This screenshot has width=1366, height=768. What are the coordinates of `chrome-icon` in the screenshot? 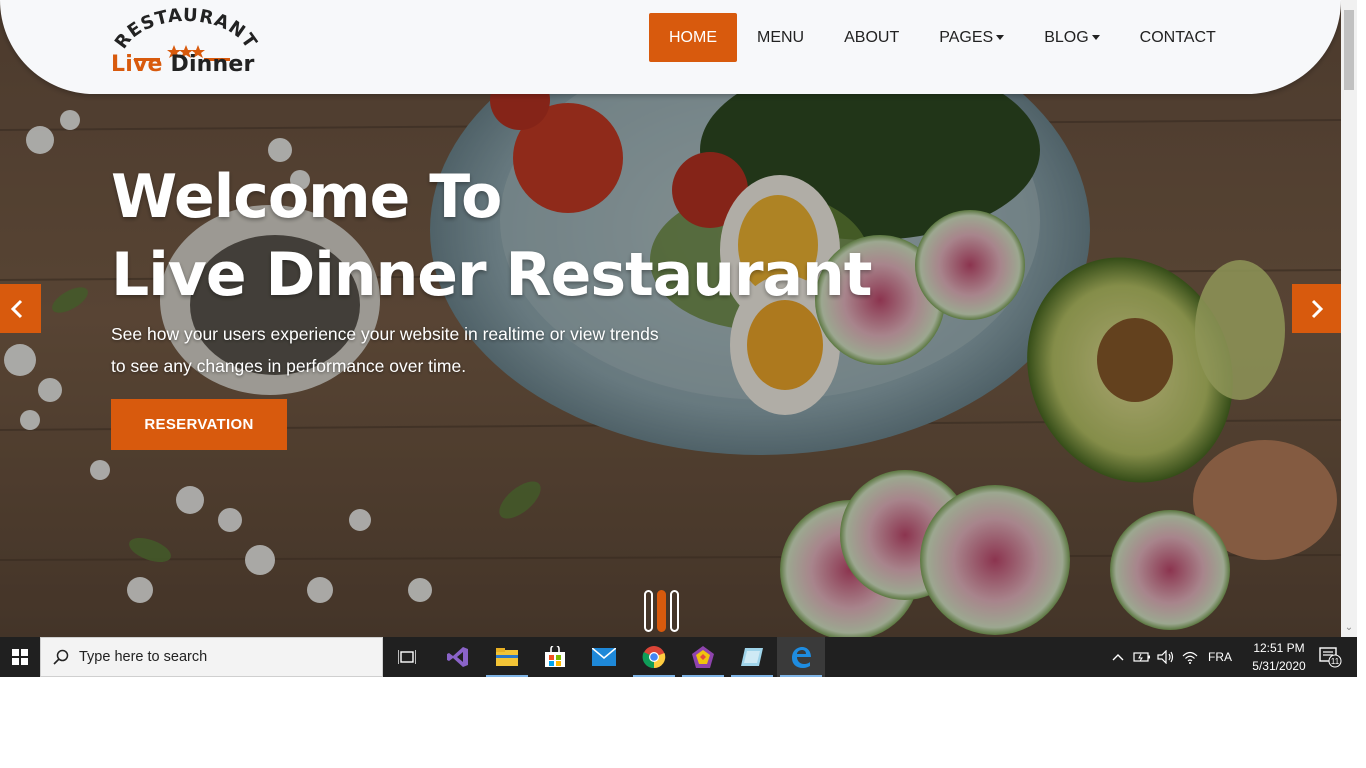 It's located at (654, 657).